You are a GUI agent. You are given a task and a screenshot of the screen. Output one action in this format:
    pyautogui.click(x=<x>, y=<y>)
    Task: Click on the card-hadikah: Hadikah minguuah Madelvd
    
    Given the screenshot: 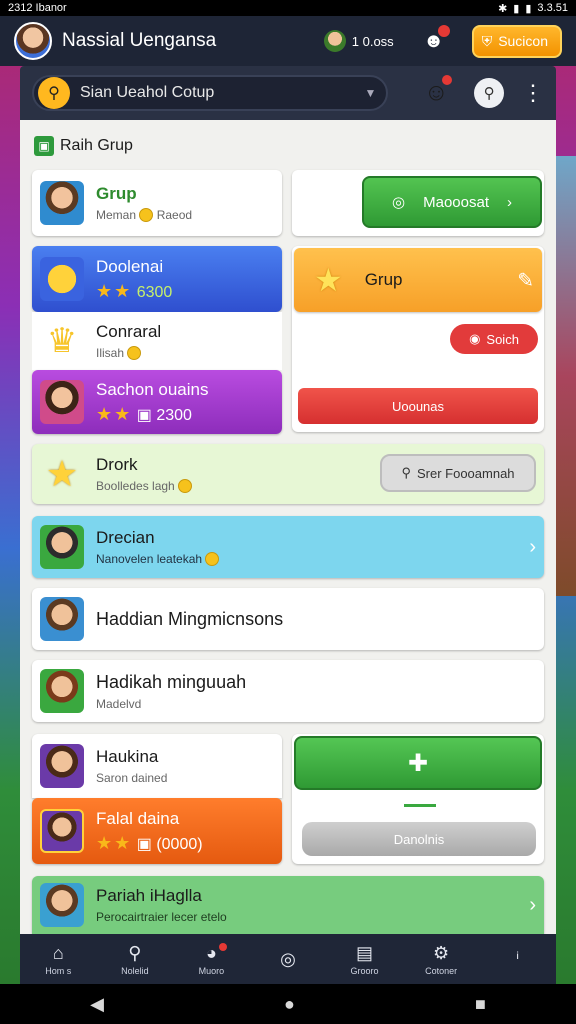 What is the action you would take?
    pyautogui.click(x=288, y=691)
    